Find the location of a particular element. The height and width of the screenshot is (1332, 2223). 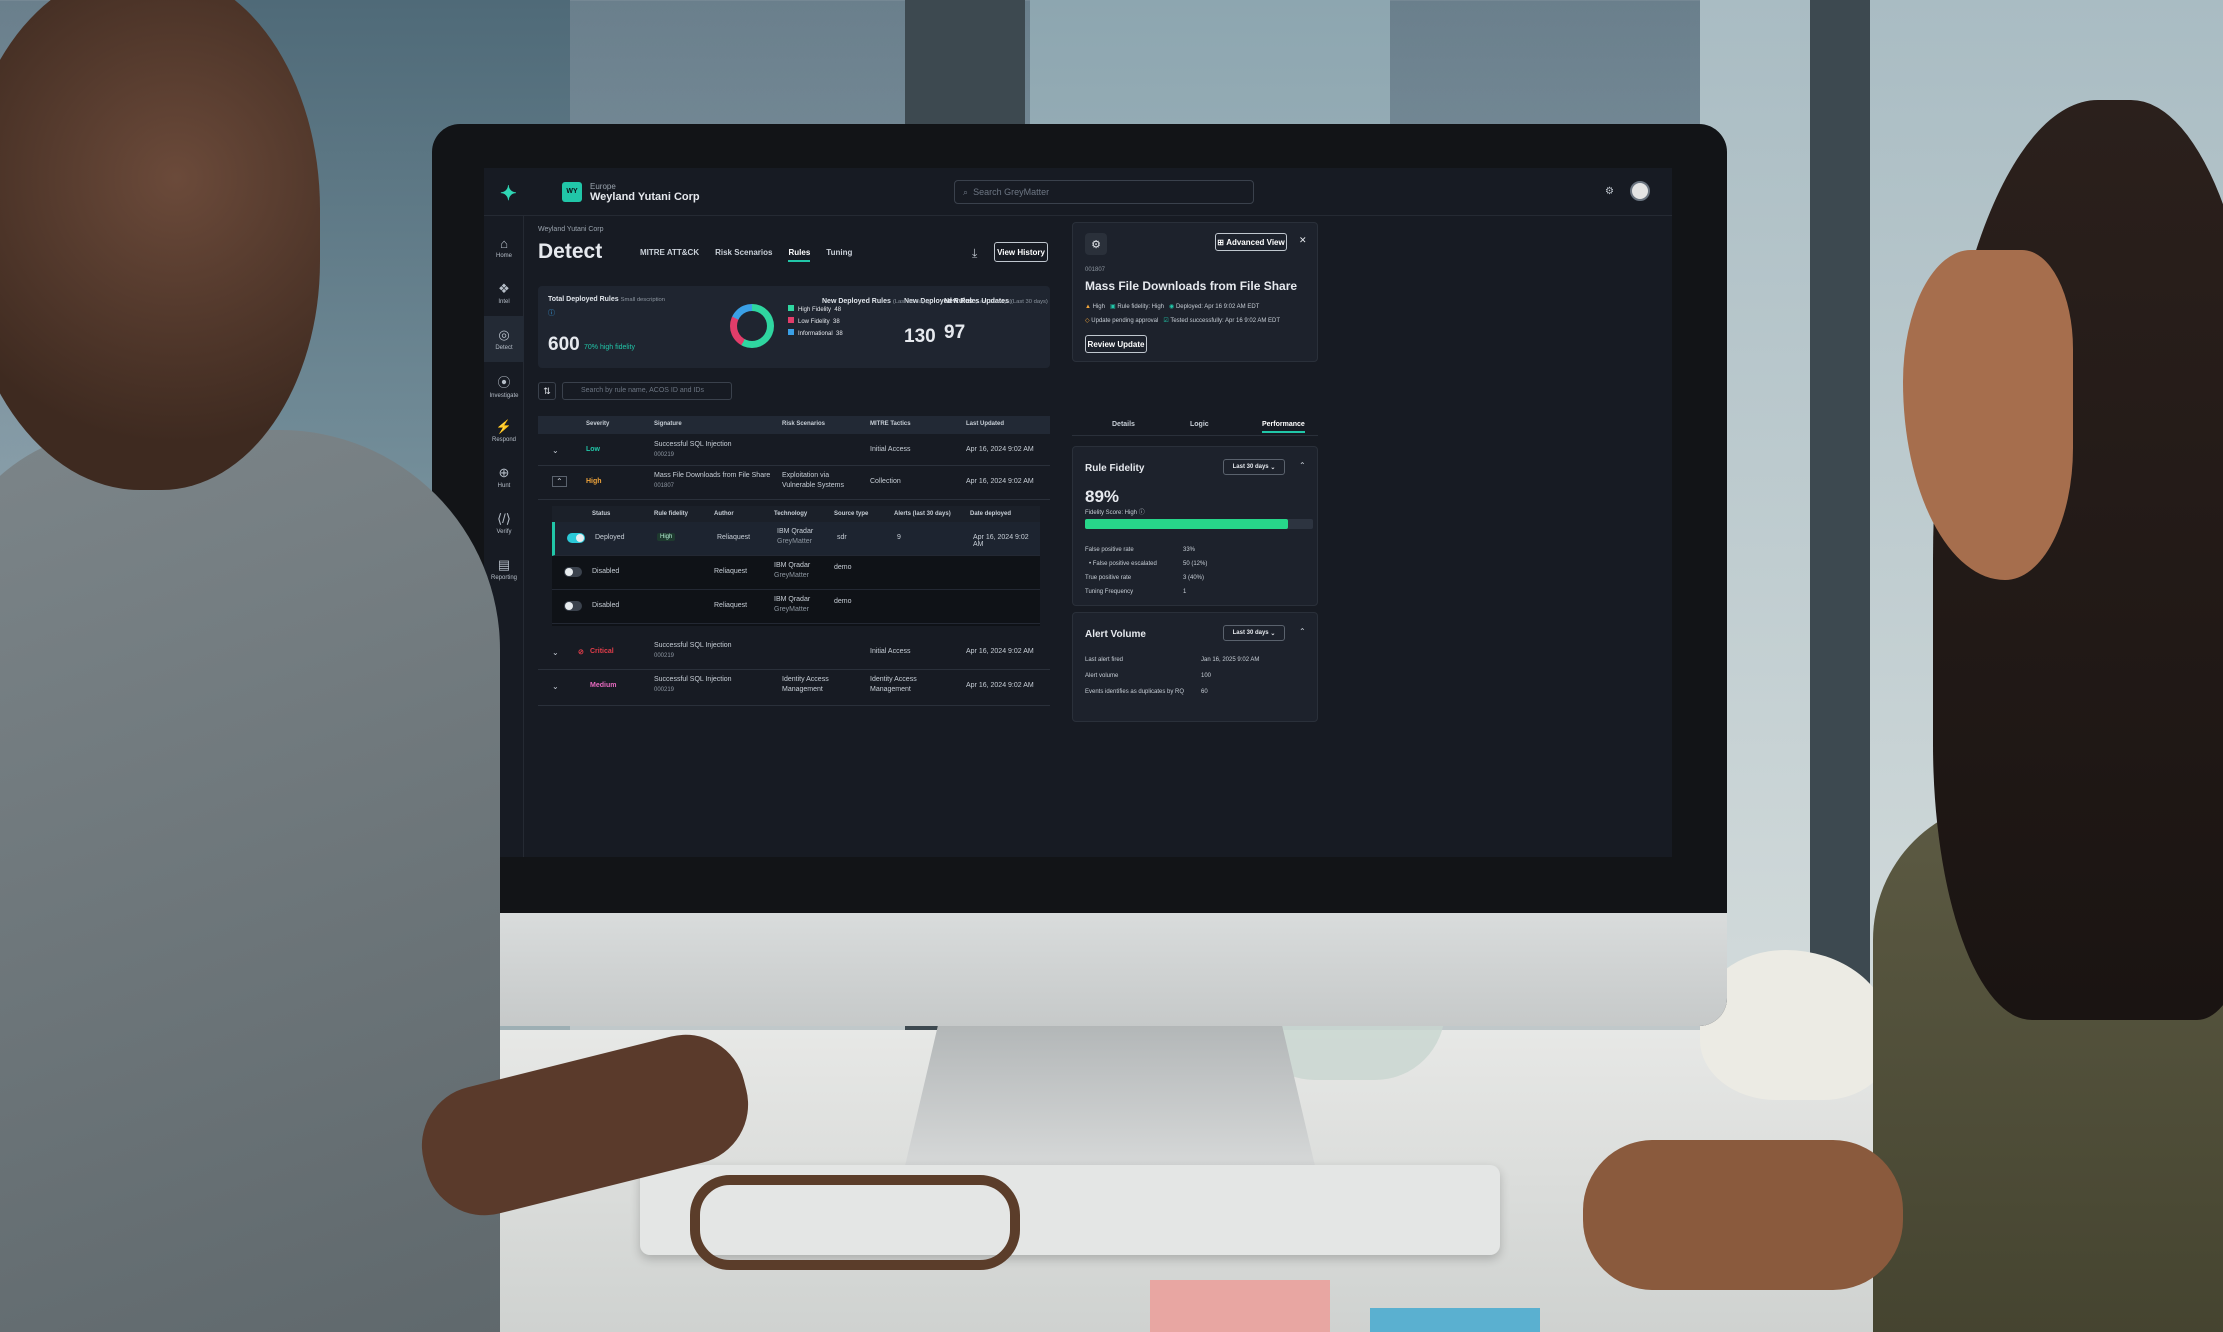

col-updated: Last Updated is located at coordinates (985, 424).